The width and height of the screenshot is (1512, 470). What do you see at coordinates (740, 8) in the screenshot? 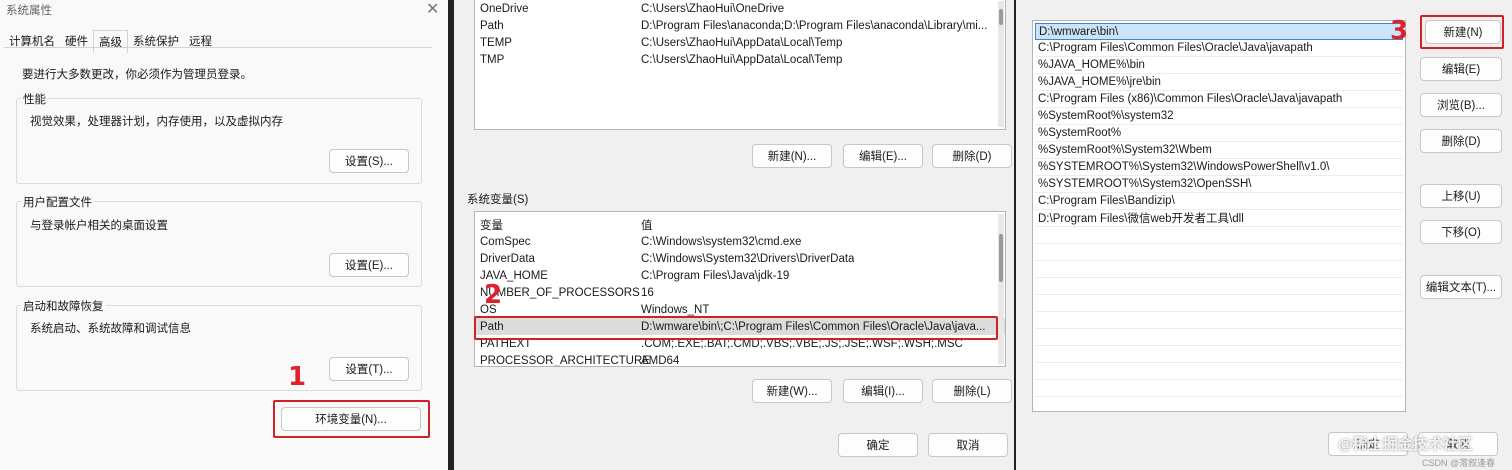
I see `list-item: OneDrive C:\Users\ZhaoHui\OneDrive` at bounding box center [740, 8].